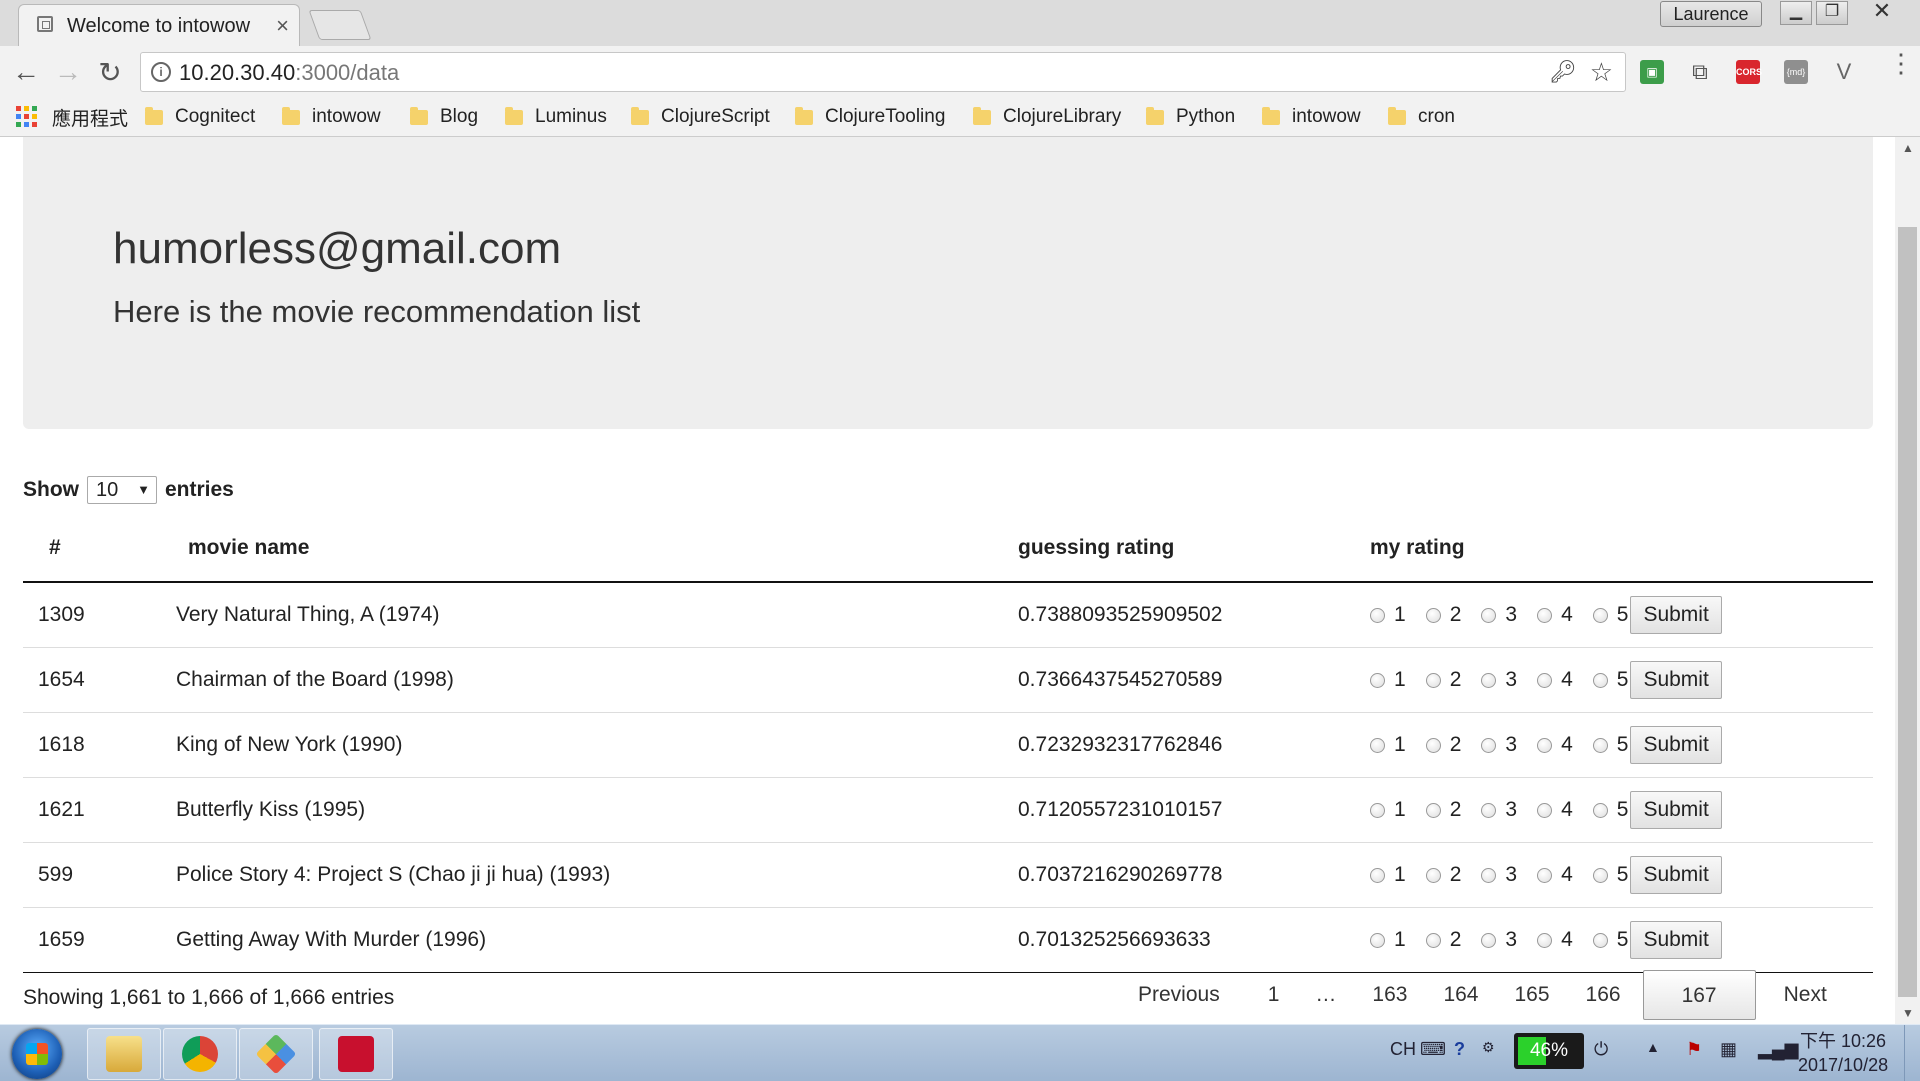 This screenshot has height=1081, width=1920. Describe the element at coordinates (870, 117) in the screenshot. I see `bookmark-folder: ClojureTooling` at that location.